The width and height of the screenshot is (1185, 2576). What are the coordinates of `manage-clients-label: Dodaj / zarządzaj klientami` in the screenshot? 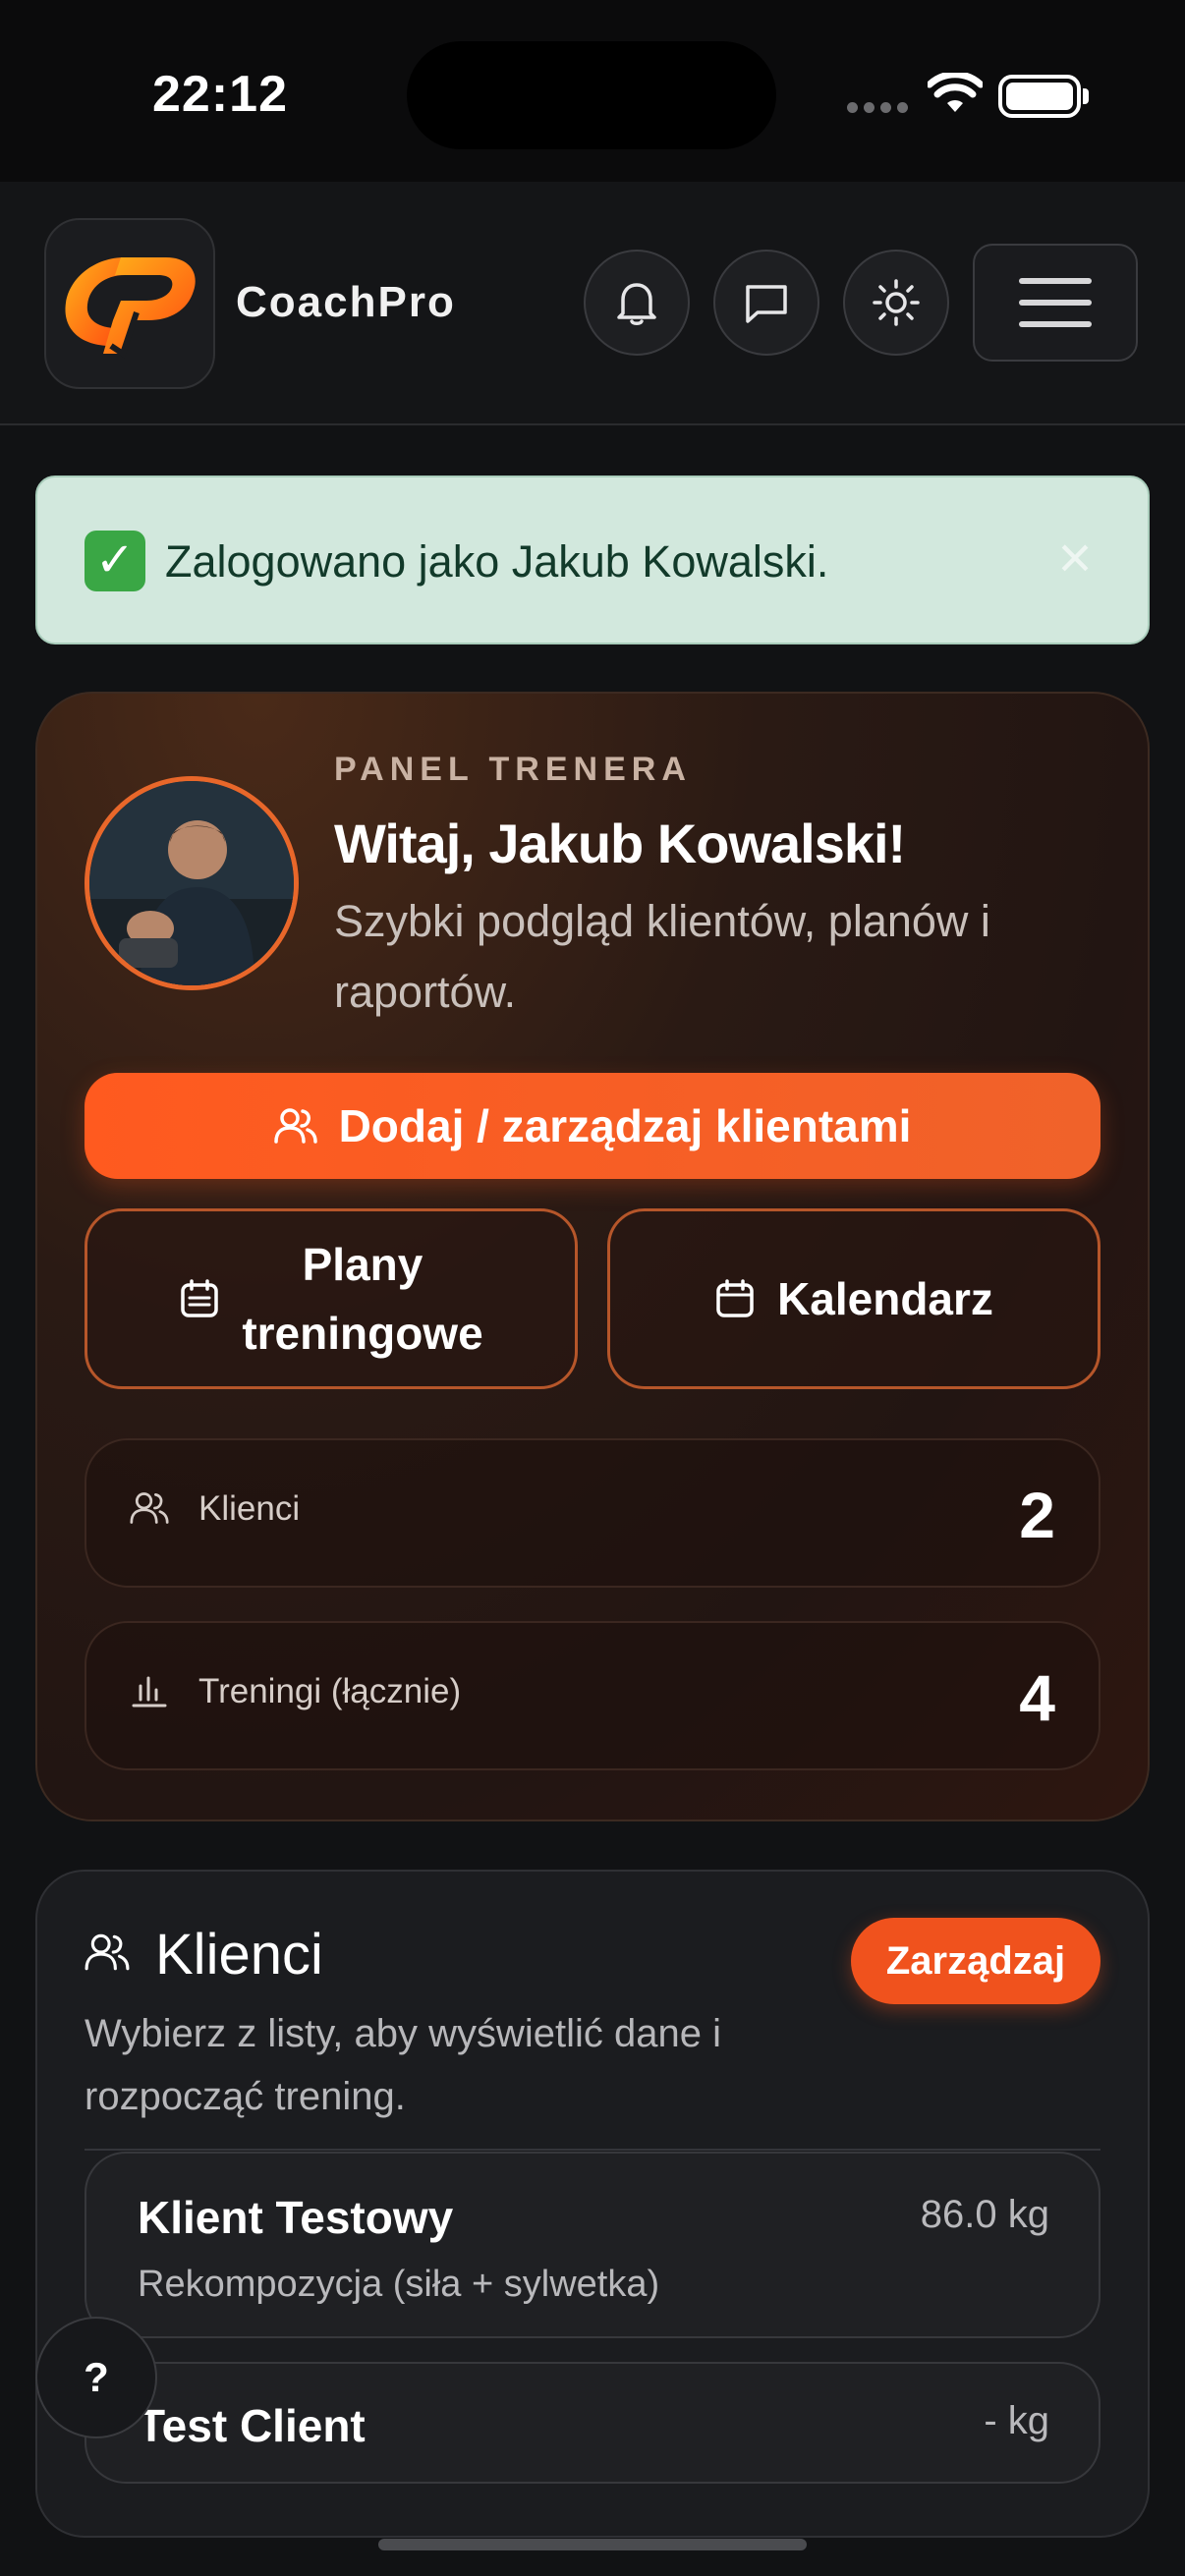 It's located at (625, 1125).